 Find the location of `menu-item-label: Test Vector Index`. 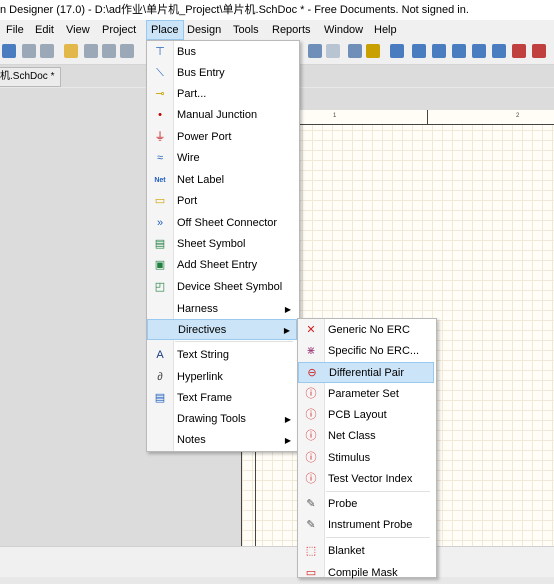

menu-item-label: Test Vector Index is located at coordinates (370, 479).